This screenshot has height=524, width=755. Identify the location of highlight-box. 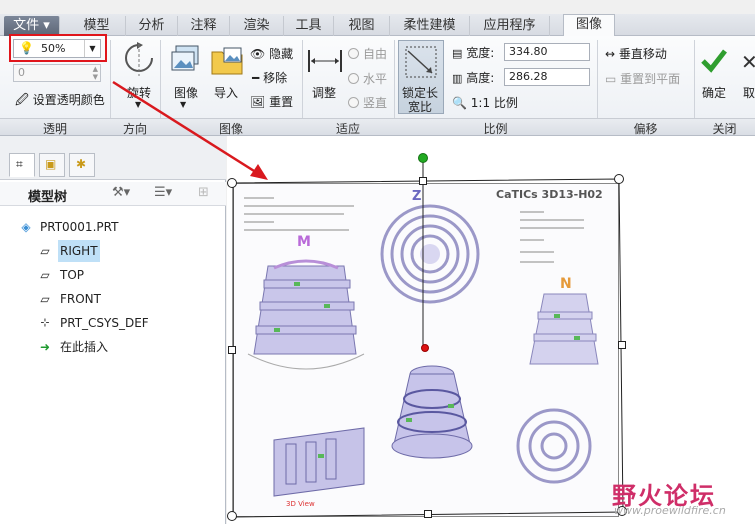
(58, 48).